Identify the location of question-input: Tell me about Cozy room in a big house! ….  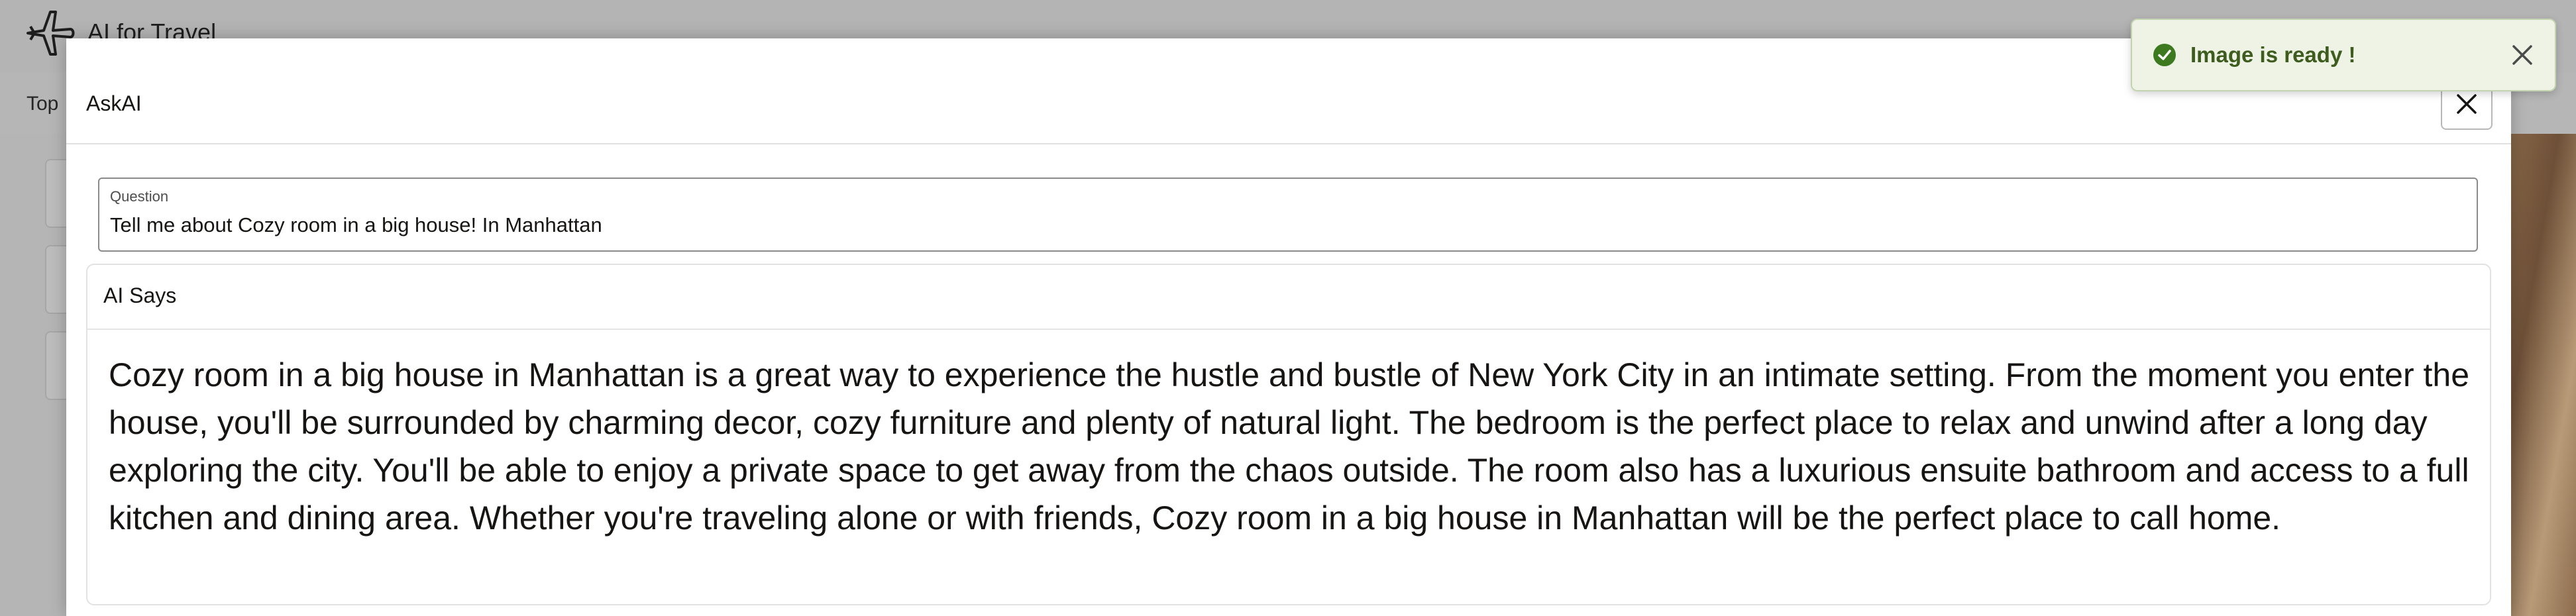
(356, 225).